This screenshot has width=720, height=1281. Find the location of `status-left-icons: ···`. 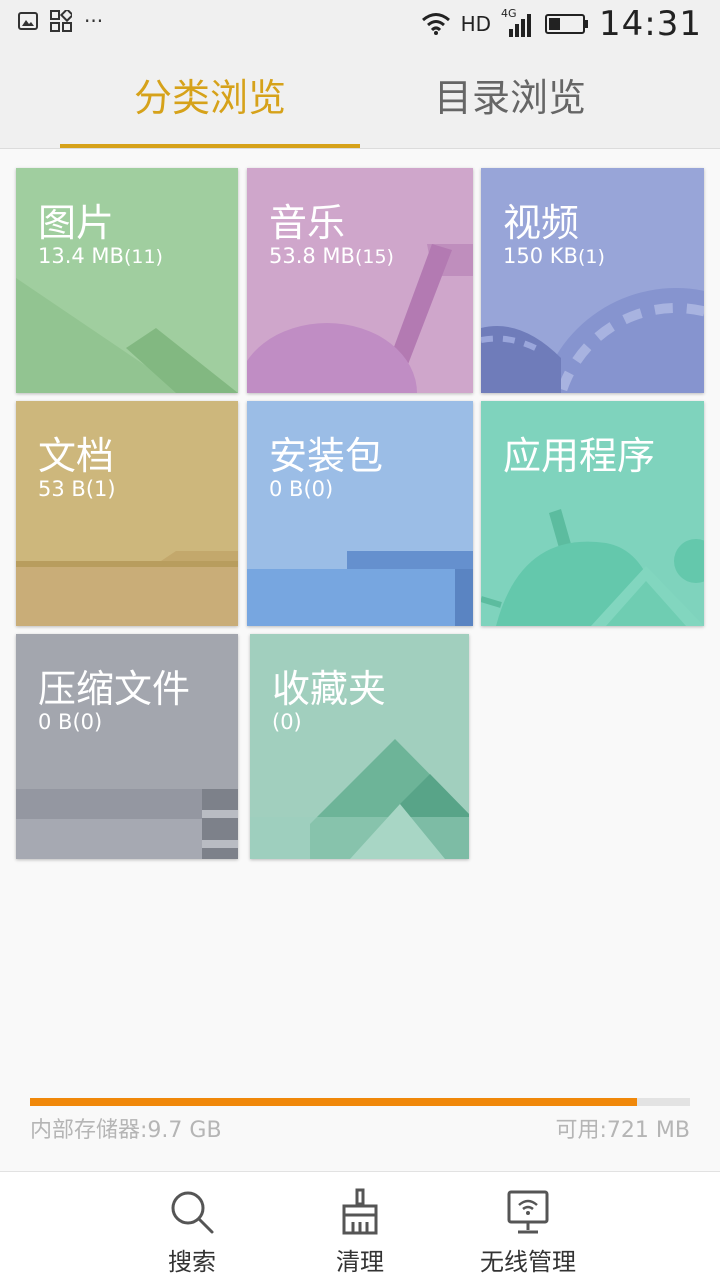

status-left-icons: ··· is located at coordinates (60, 21).